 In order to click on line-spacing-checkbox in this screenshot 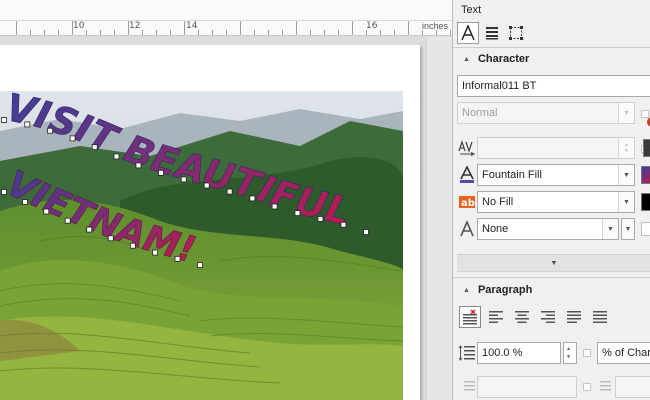, I will do `click(587, 353)`.